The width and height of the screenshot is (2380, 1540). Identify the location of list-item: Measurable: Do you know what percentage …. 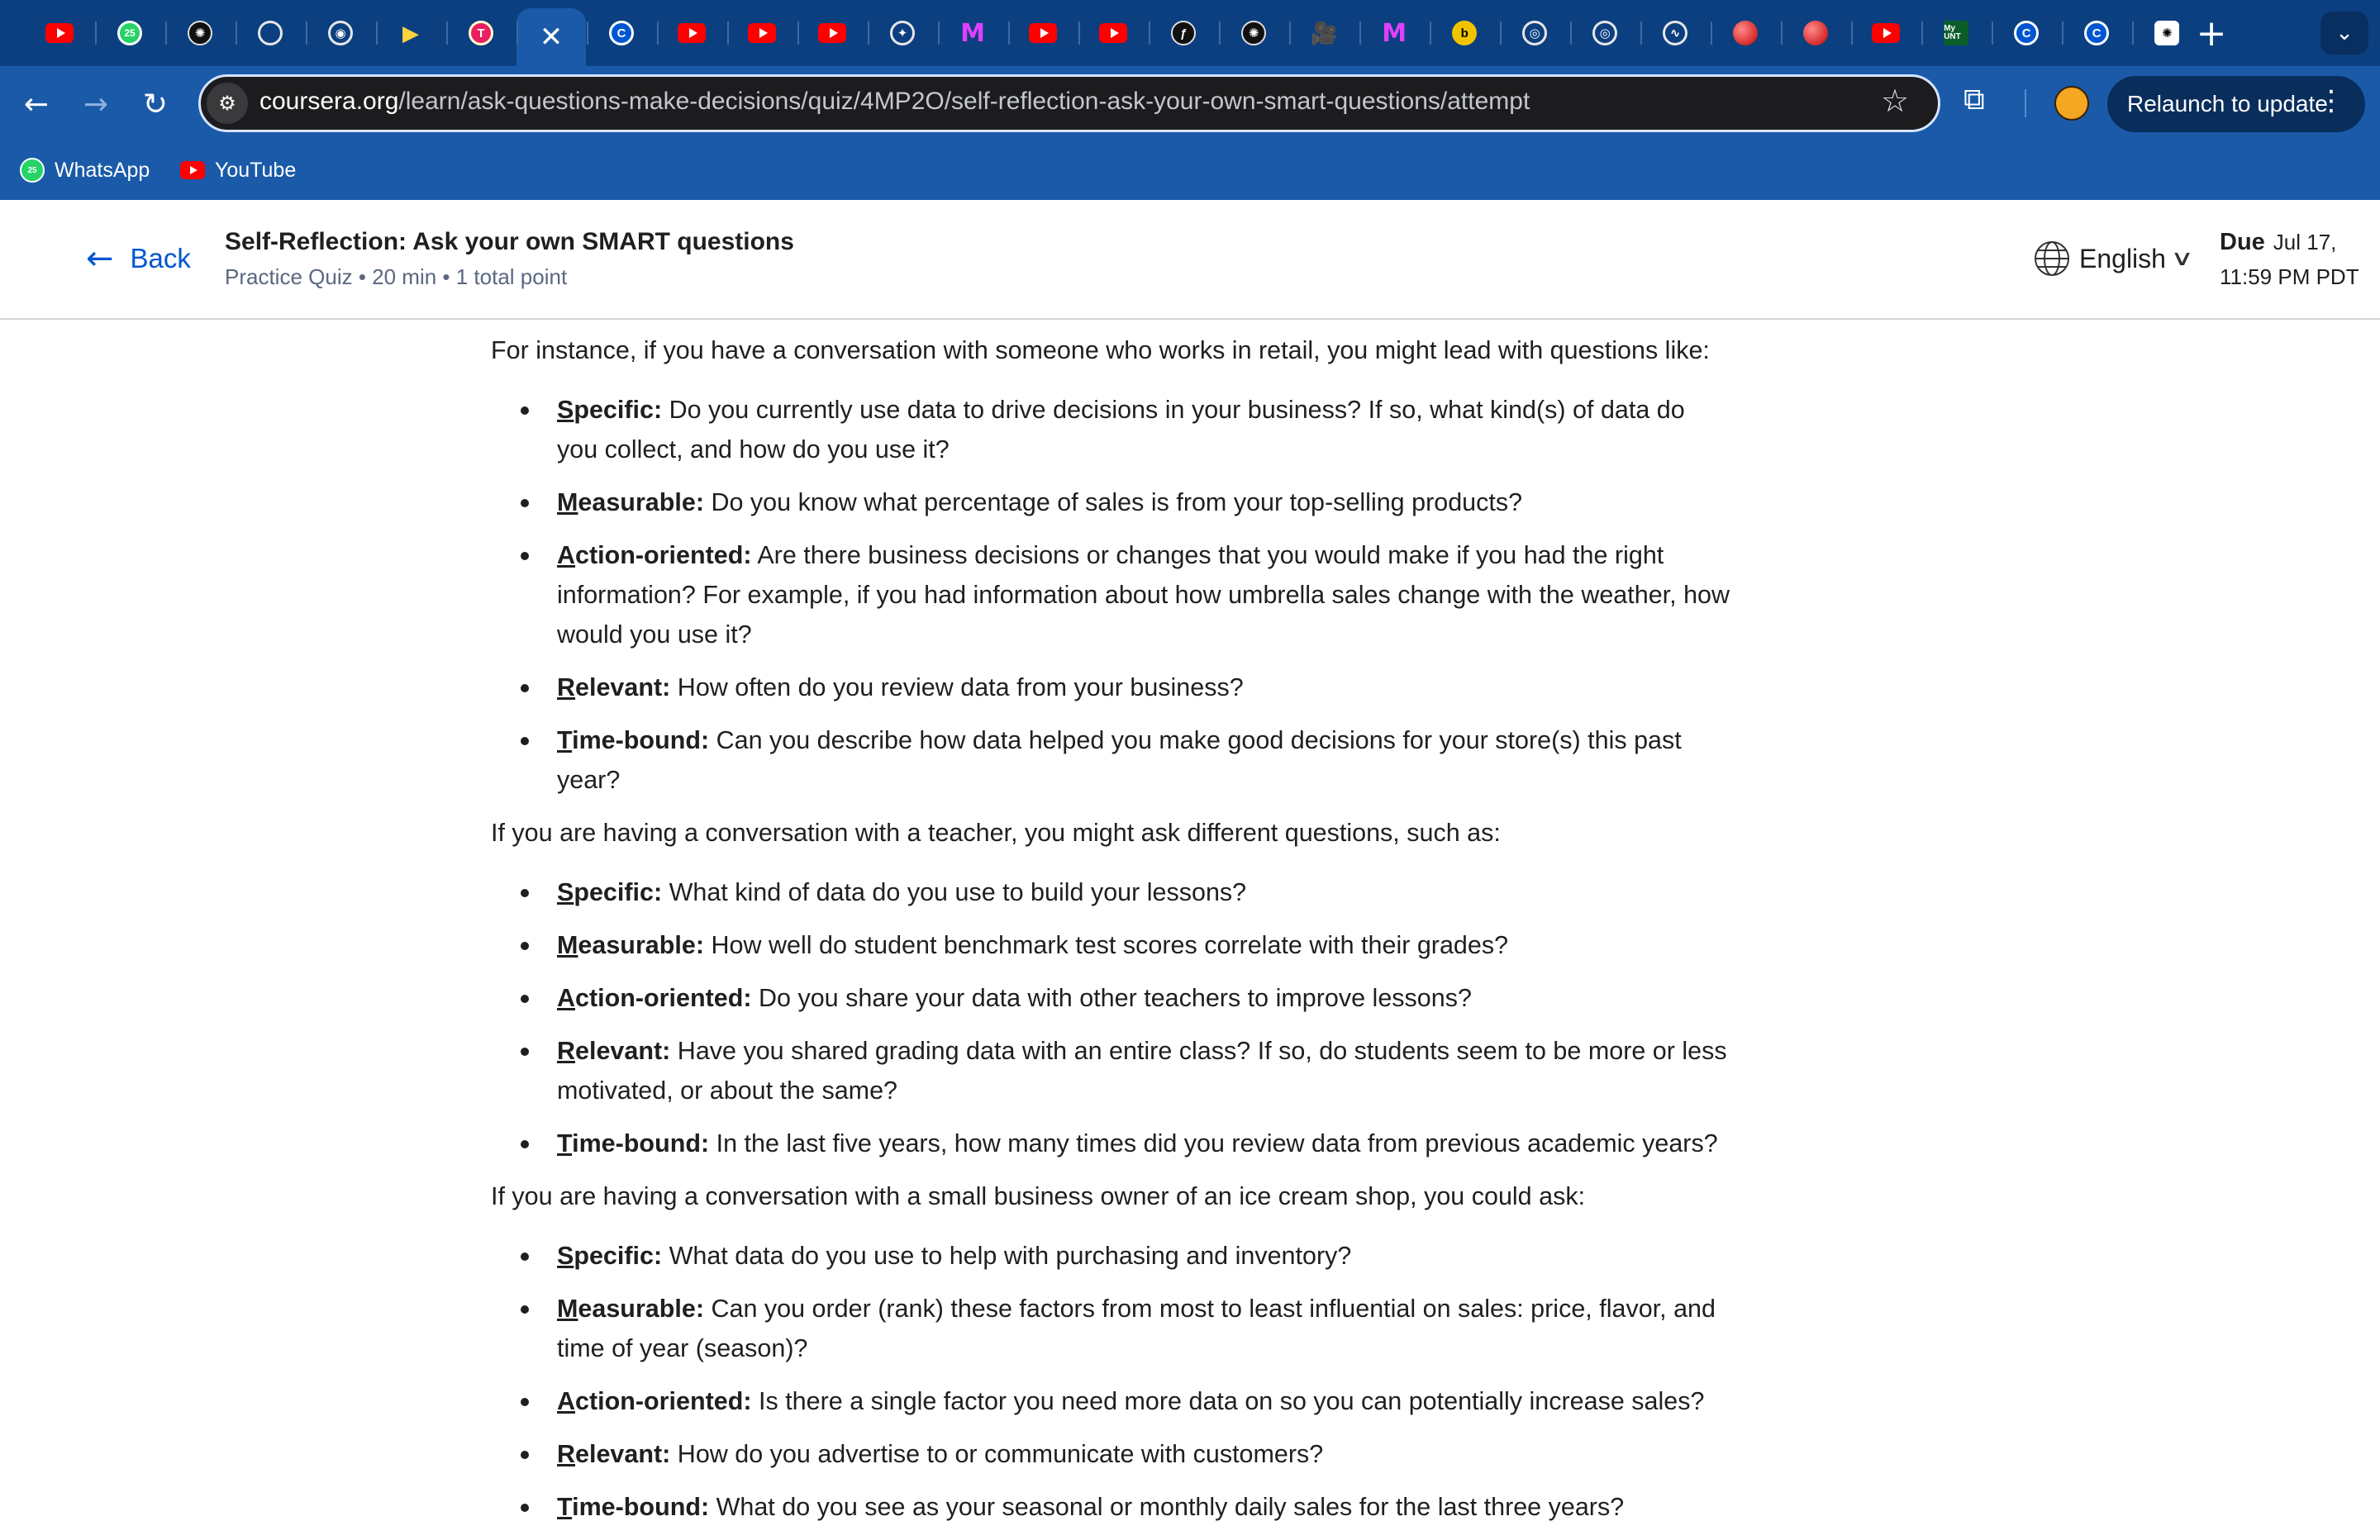
(1110, 502).